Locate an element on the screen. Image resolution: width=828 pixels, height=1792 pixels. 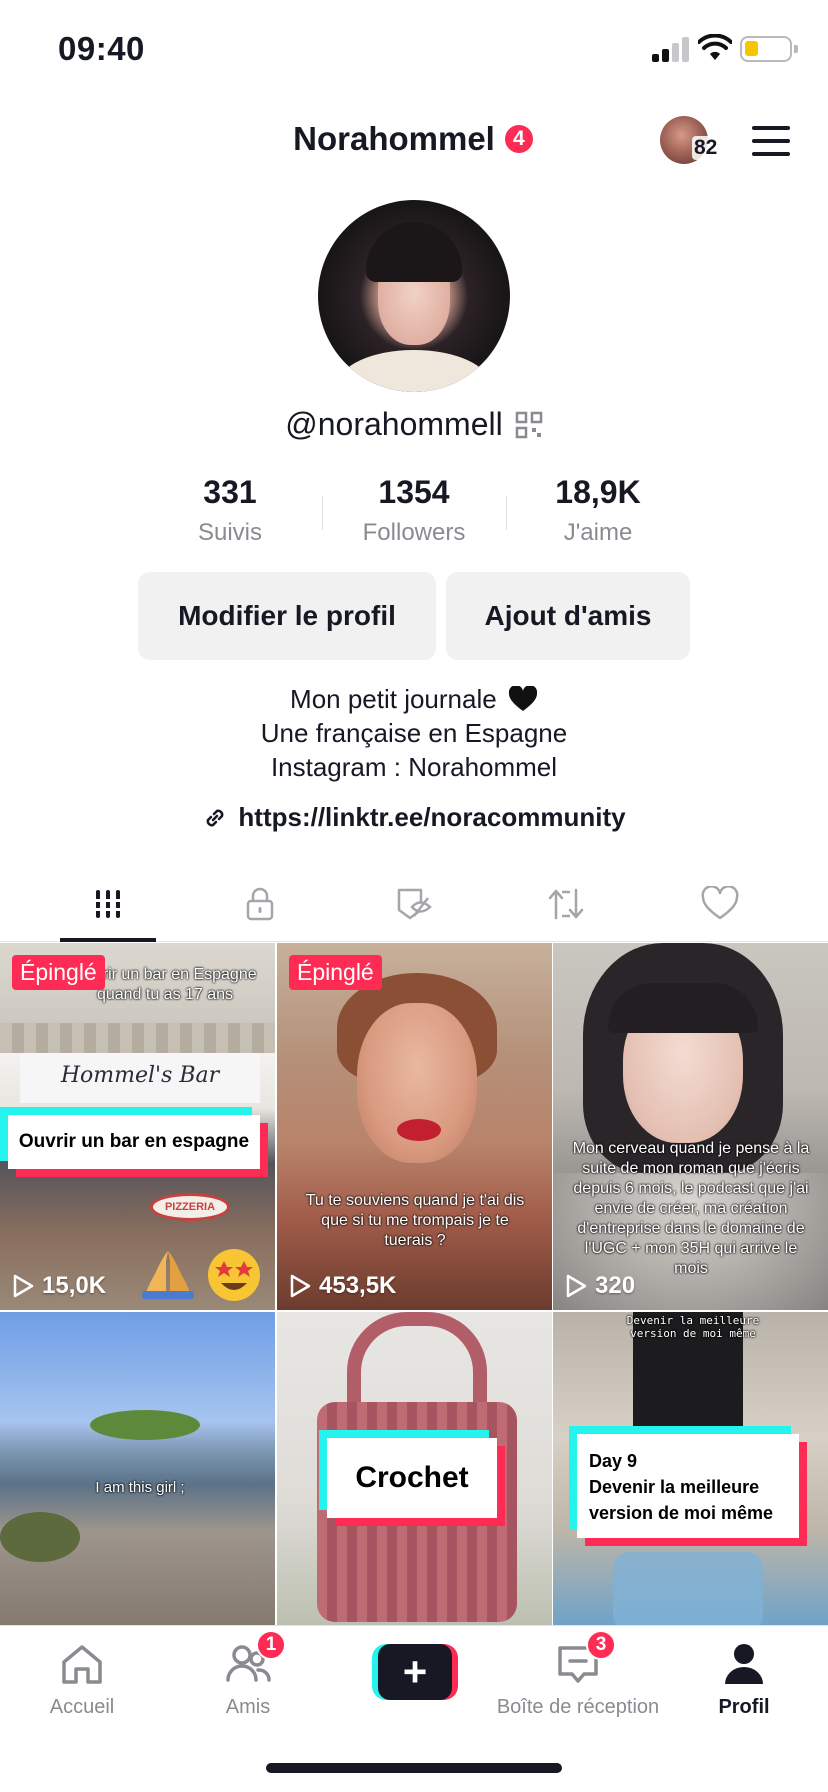
stat-followers: 1354 Followers is located at coordinates (414, 510).